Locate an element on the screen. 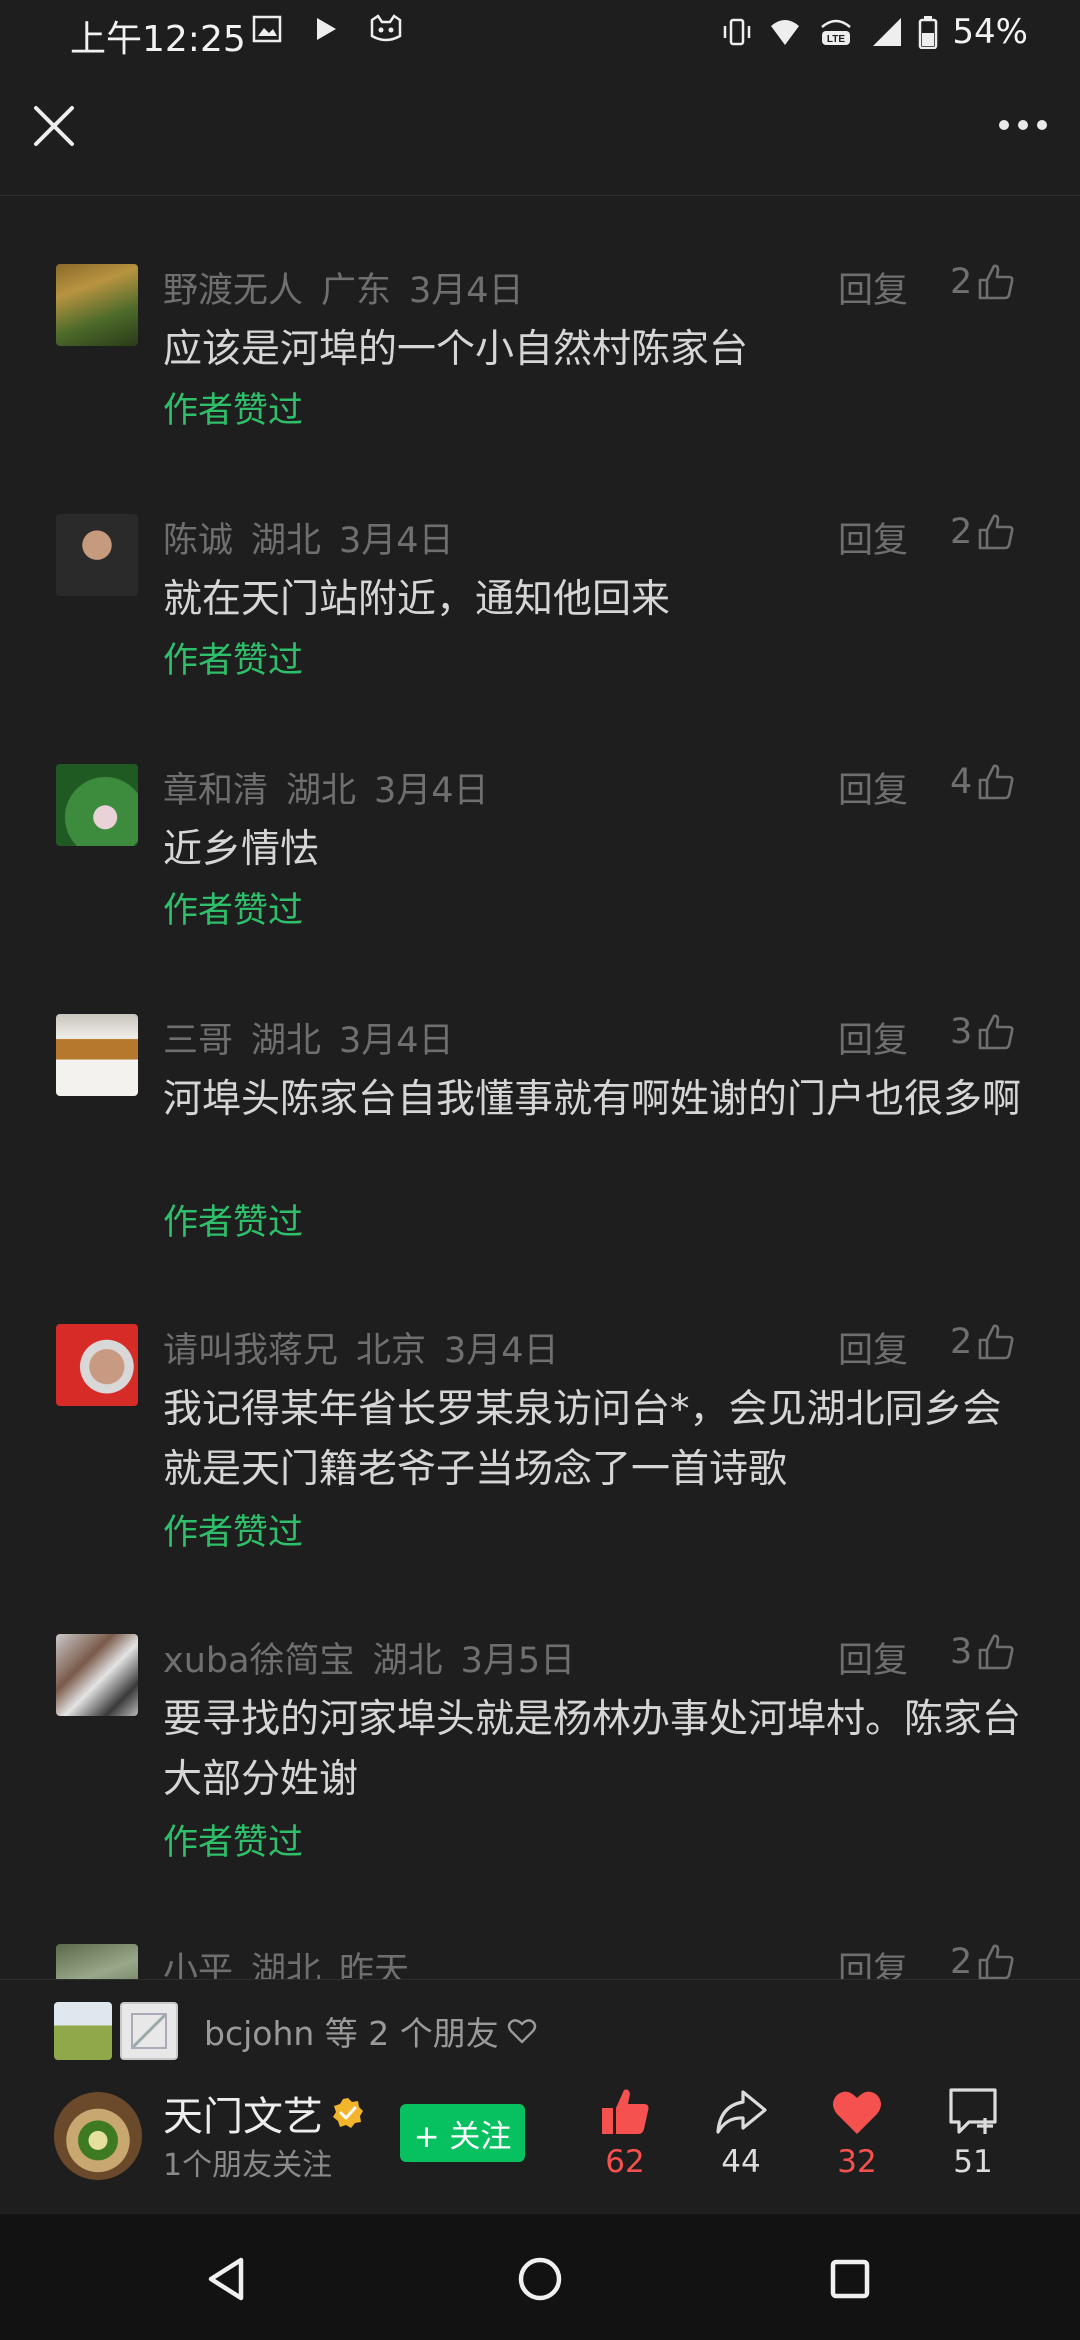 The height and width of the screenshot is (2340, 1080). recents-nav-icon is located at coordinates (850, 2279).